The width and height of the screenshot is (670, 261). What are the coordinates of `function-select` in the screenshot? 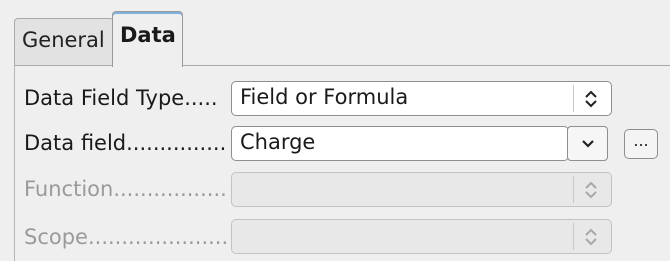 It's located at (421, 189).